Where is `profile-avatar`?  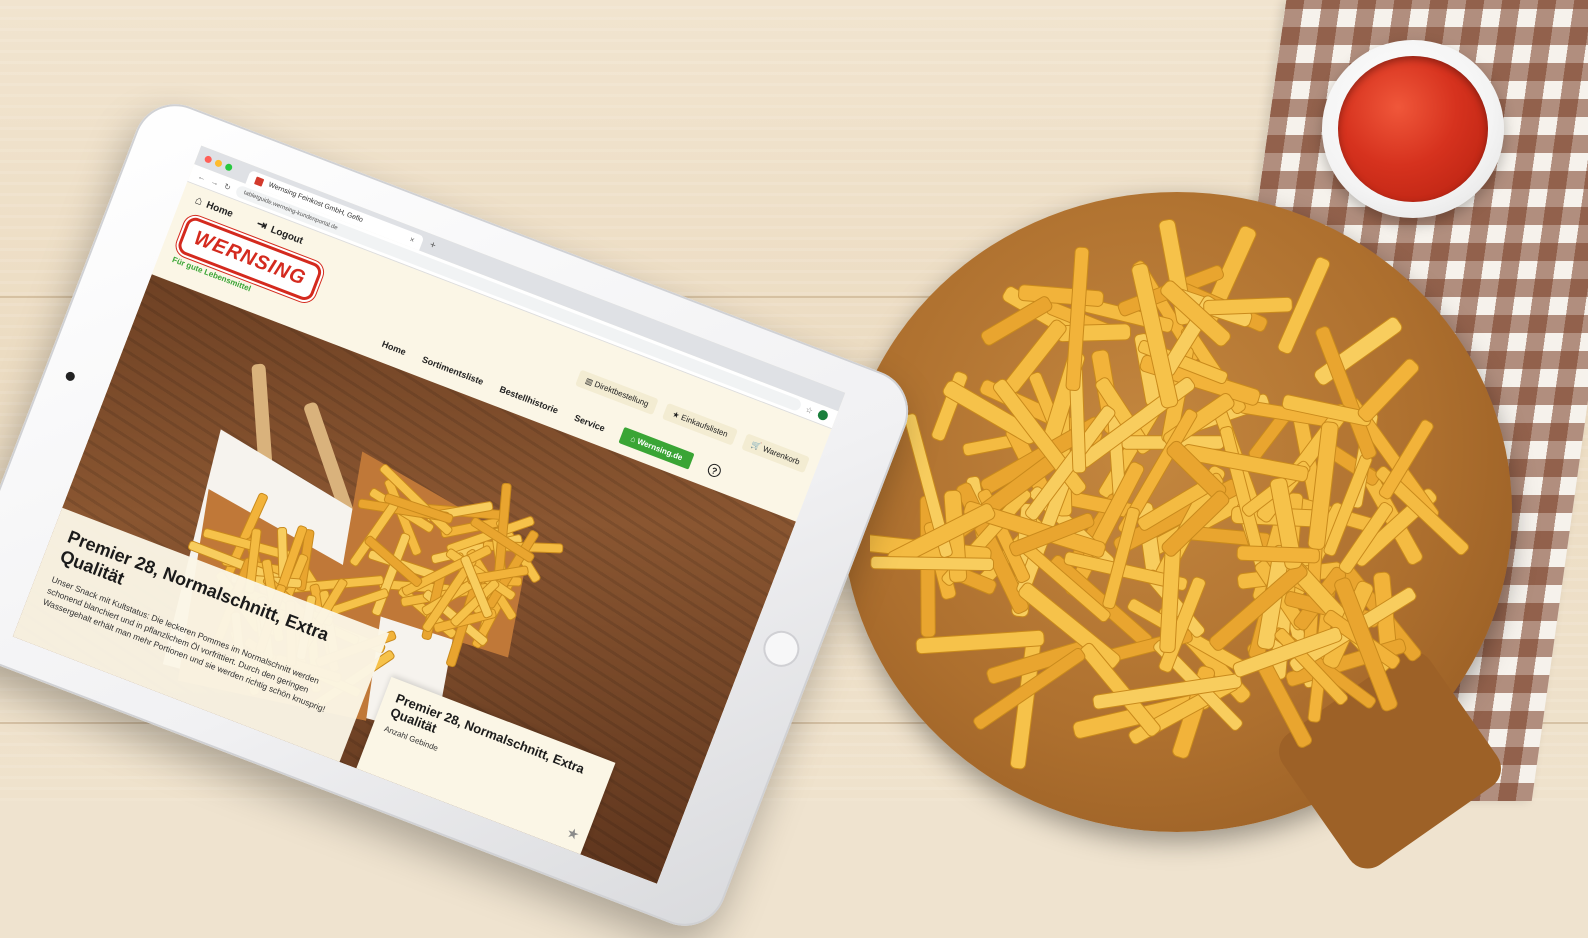 profile-avatar is located at coordinates (823, 415).